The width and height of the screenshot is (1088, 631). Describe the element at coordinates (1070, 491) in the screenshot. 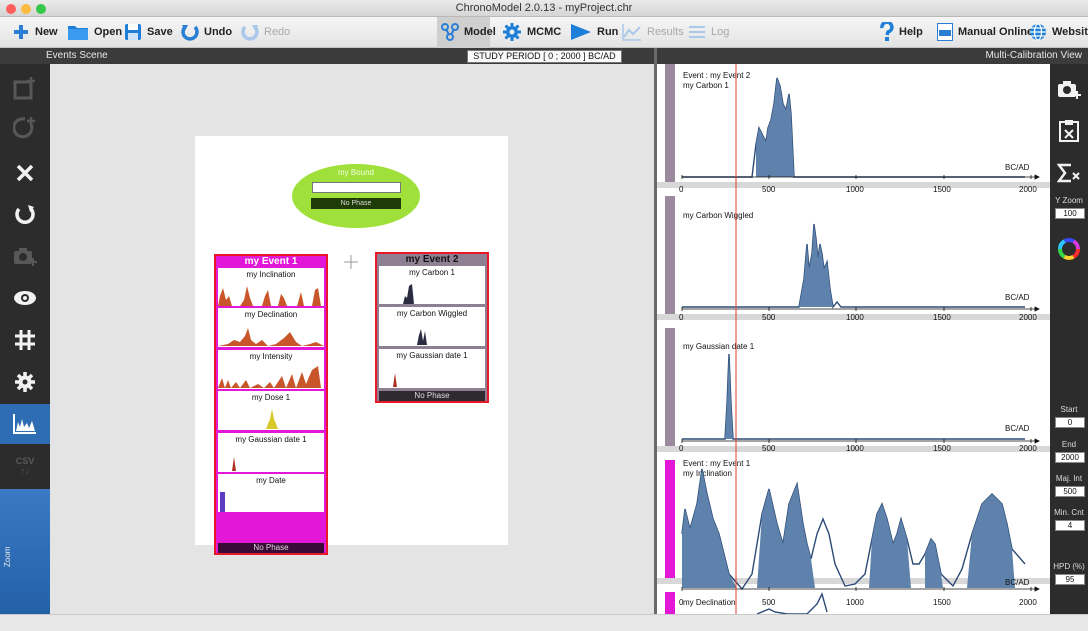

I see `major-interval-input: 500` at that location.